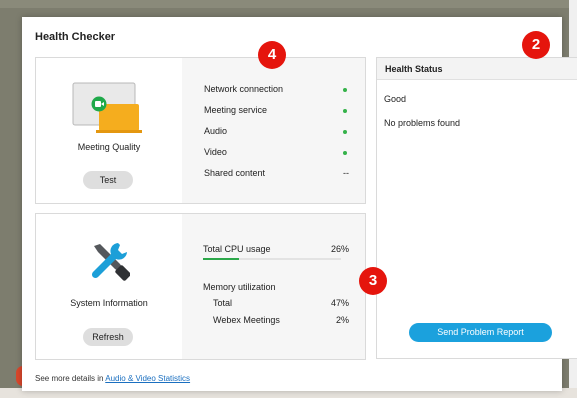 The height and width of the screenshot is (398, 577). What do you see at coordinates (422, 123) in the screenshot?
I see `health-status-detail: No problems found` at bounding box center [422, 123].